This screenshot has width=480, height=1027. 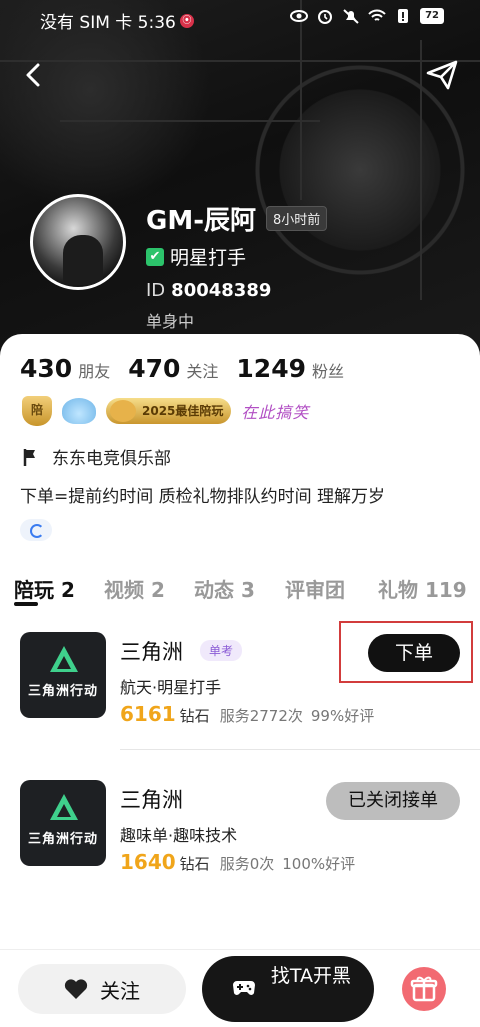 What do you see at coordinates (297, 218) in the screenshot?
I see `last-seen-badge: 8小时前` at bounding box center [297, 218].